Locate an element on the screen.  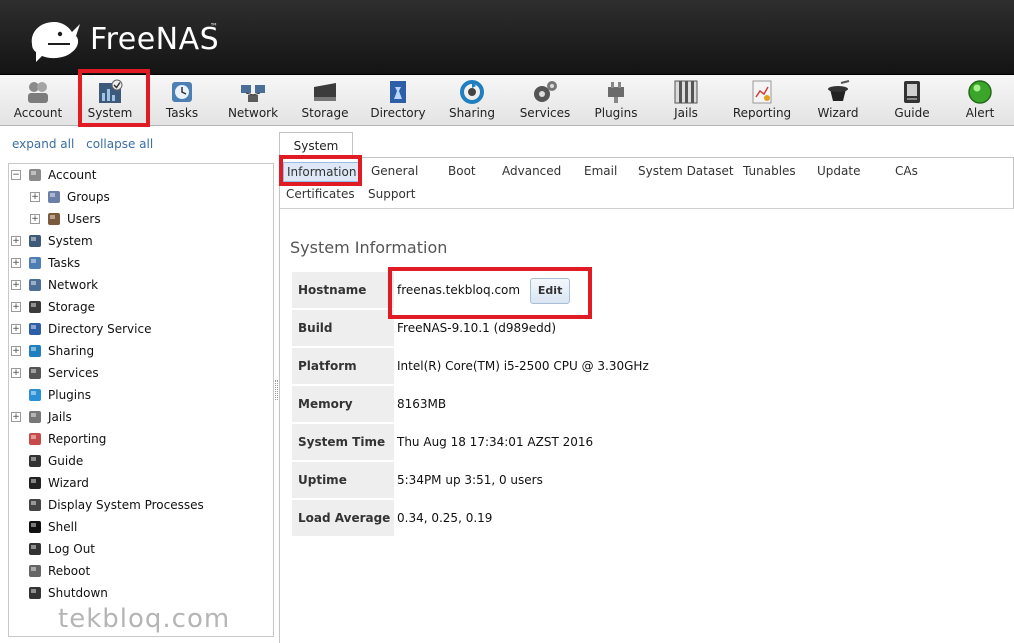
subtab-boot: Boot is located at coordinates (462, 171).